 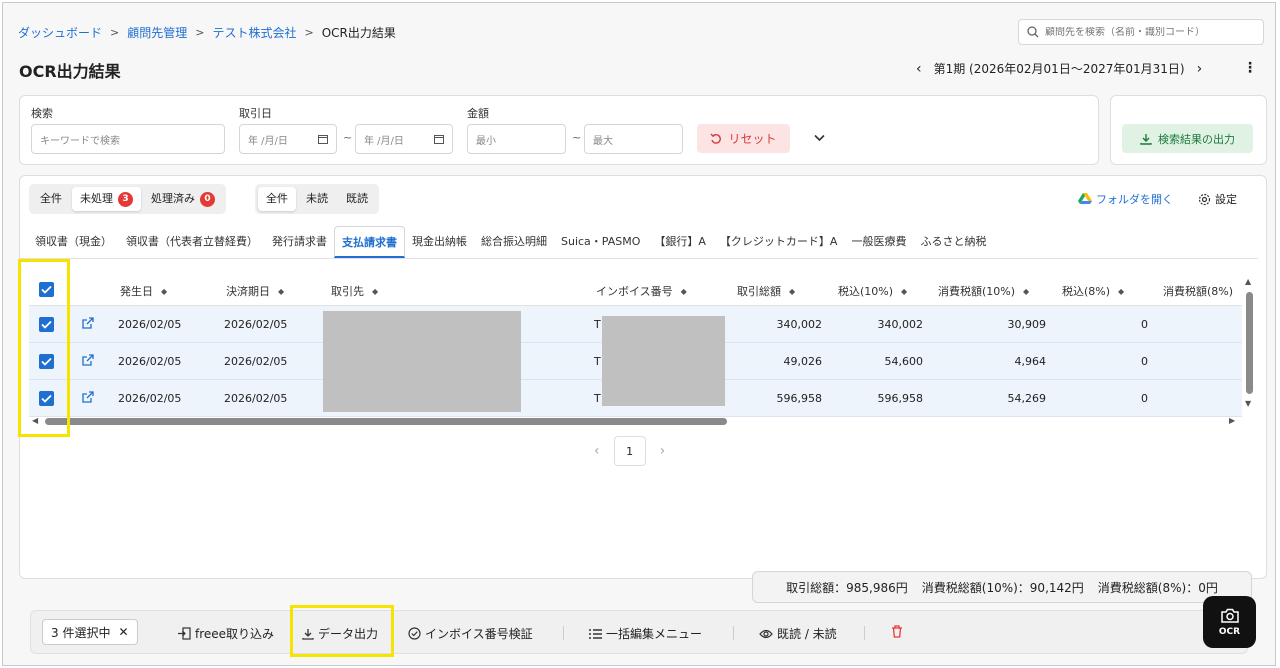 I want to click on open-folder-link: フォルダを開く, so click(x=1125, y=199).